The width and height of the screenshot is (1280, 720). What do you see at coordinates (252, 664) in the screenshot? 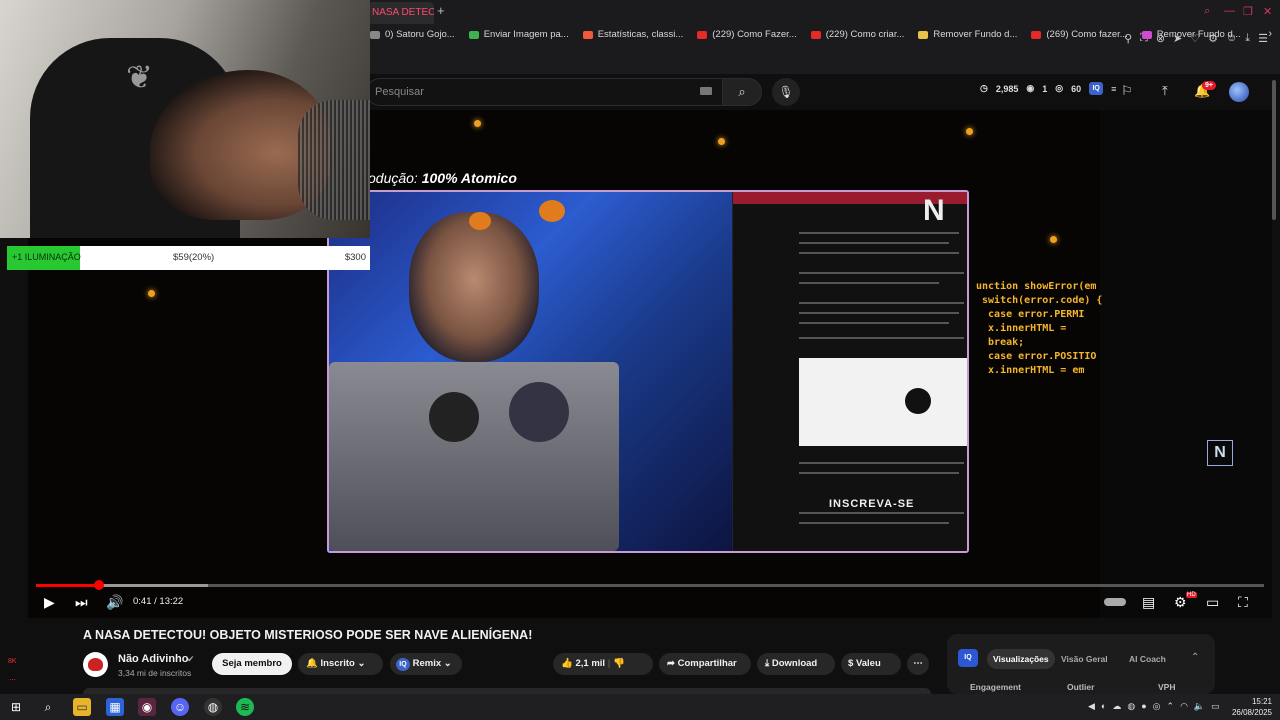
I see `join-button: Seja membro` at bounding box center [252, 664].